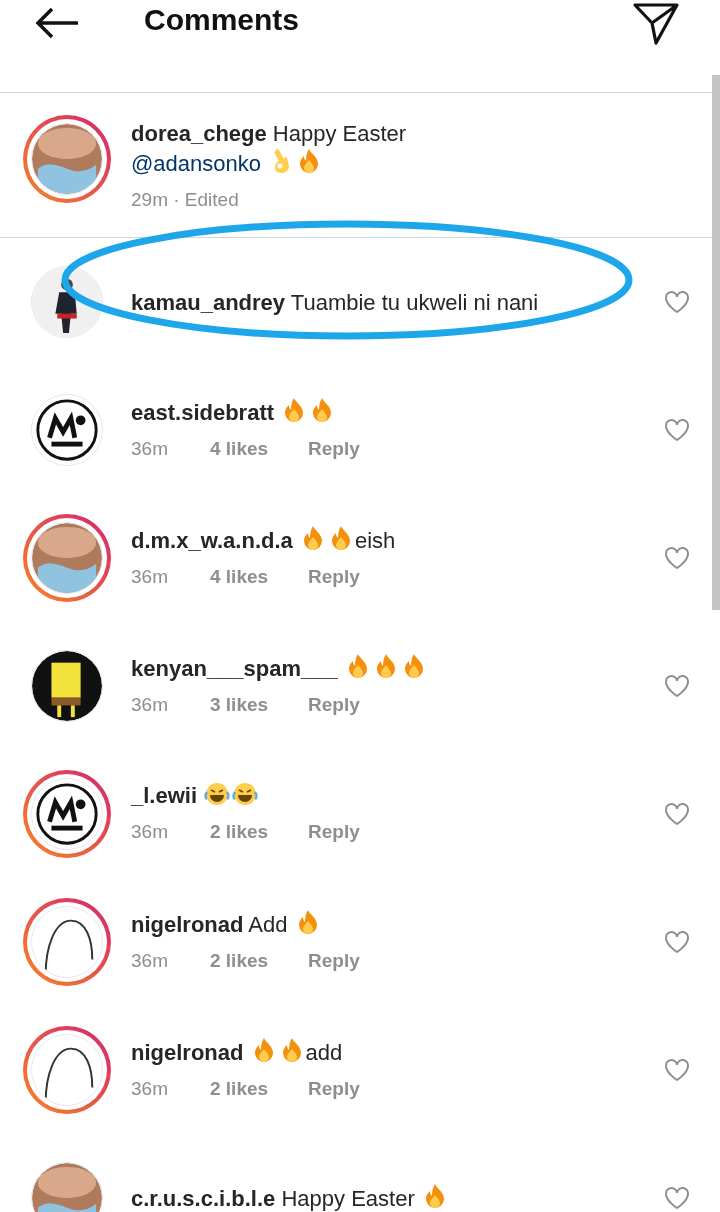 This screenshot has height=1212, width=720. I want to click on comment-time: 29m · Edited, so click(185, 200).